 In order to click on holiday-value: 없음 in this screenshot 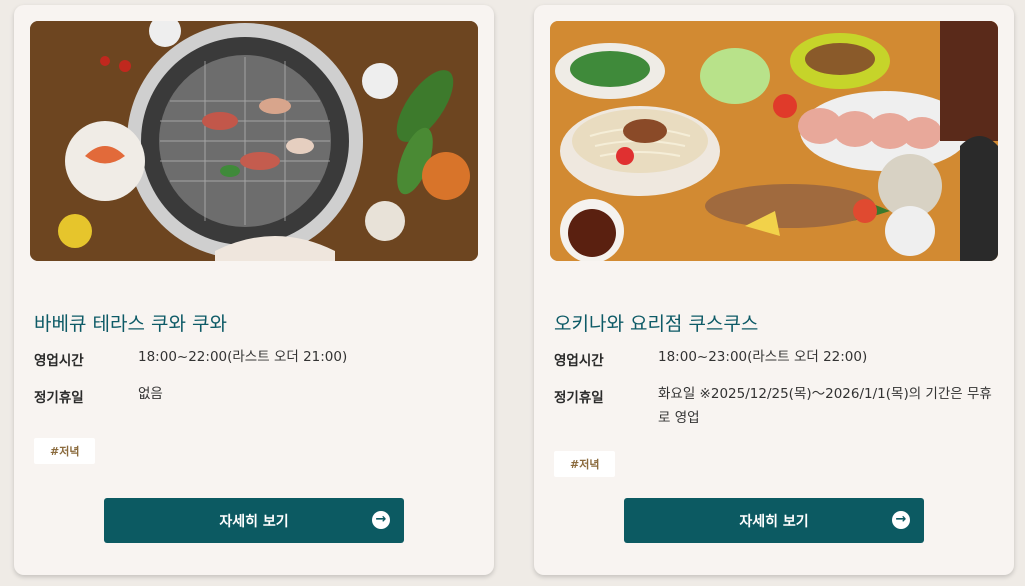, I will do `click(150, 394)`.